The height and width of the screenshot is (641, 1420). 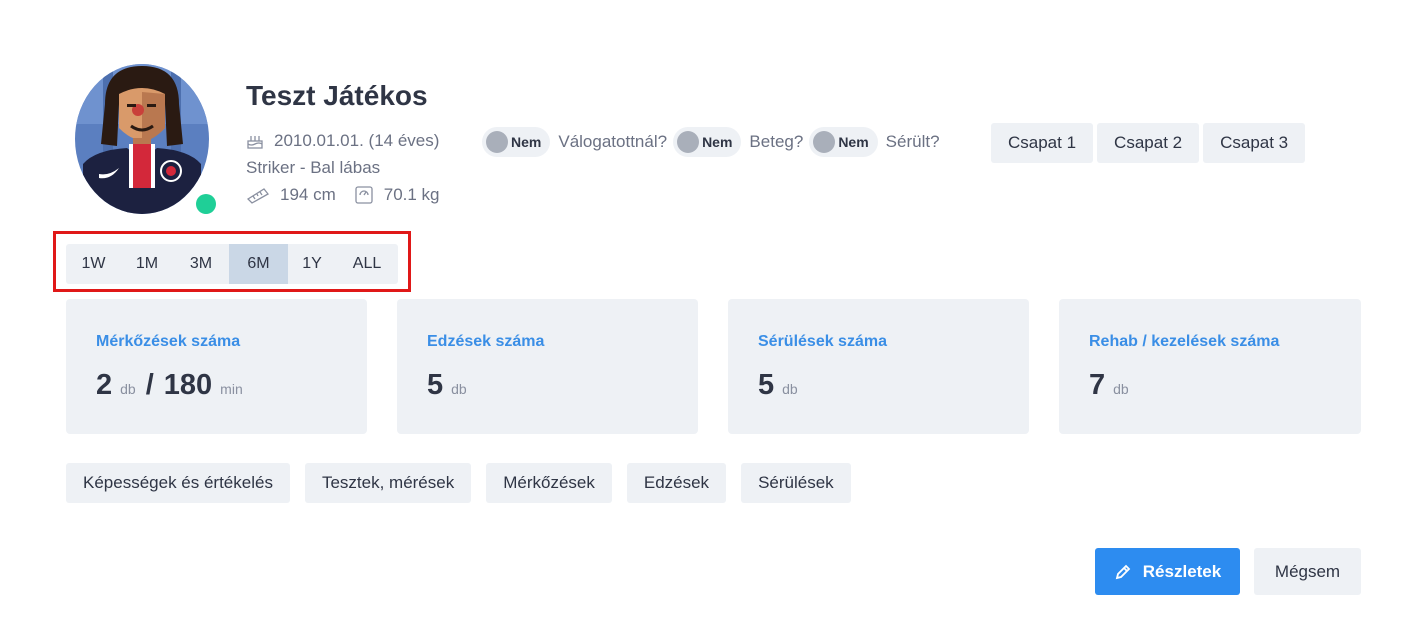 What do you see at coordinates (388, 483) in the screenshot?
I see `tab-tests: Tesztek, mérések` at bounding box center [388, 483].